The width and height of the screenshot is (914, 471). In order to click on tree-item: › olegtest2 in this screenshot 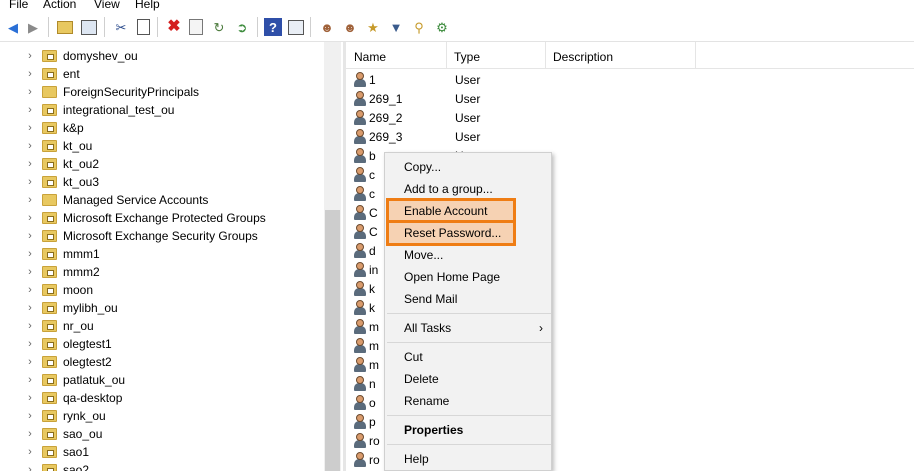, I will do `click(160, 362)`.